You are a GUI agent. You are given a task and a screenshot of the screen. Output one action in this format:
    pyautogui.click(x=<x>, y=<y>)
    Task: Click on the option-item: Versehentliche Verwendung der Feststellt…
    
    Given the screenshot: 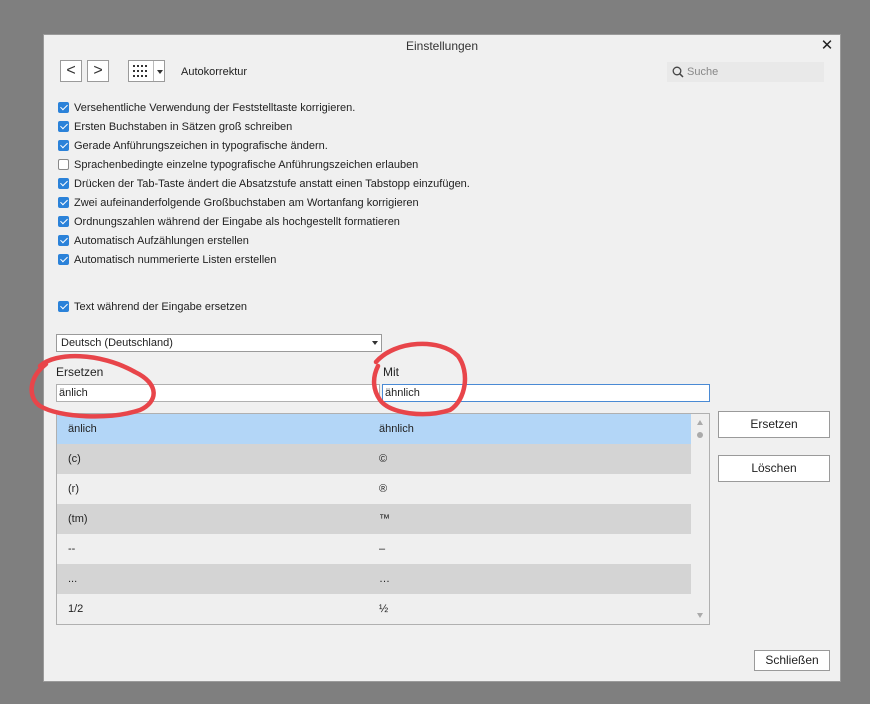 What is the action you would take?
    pyautogui.click(x=206, y=108)
    